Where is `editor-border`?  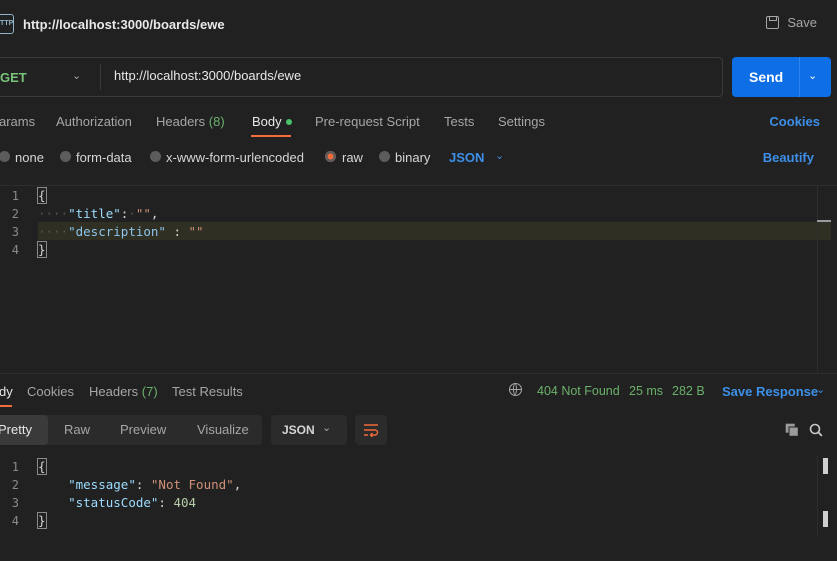 editor-border is located at coordinates (418, 185).